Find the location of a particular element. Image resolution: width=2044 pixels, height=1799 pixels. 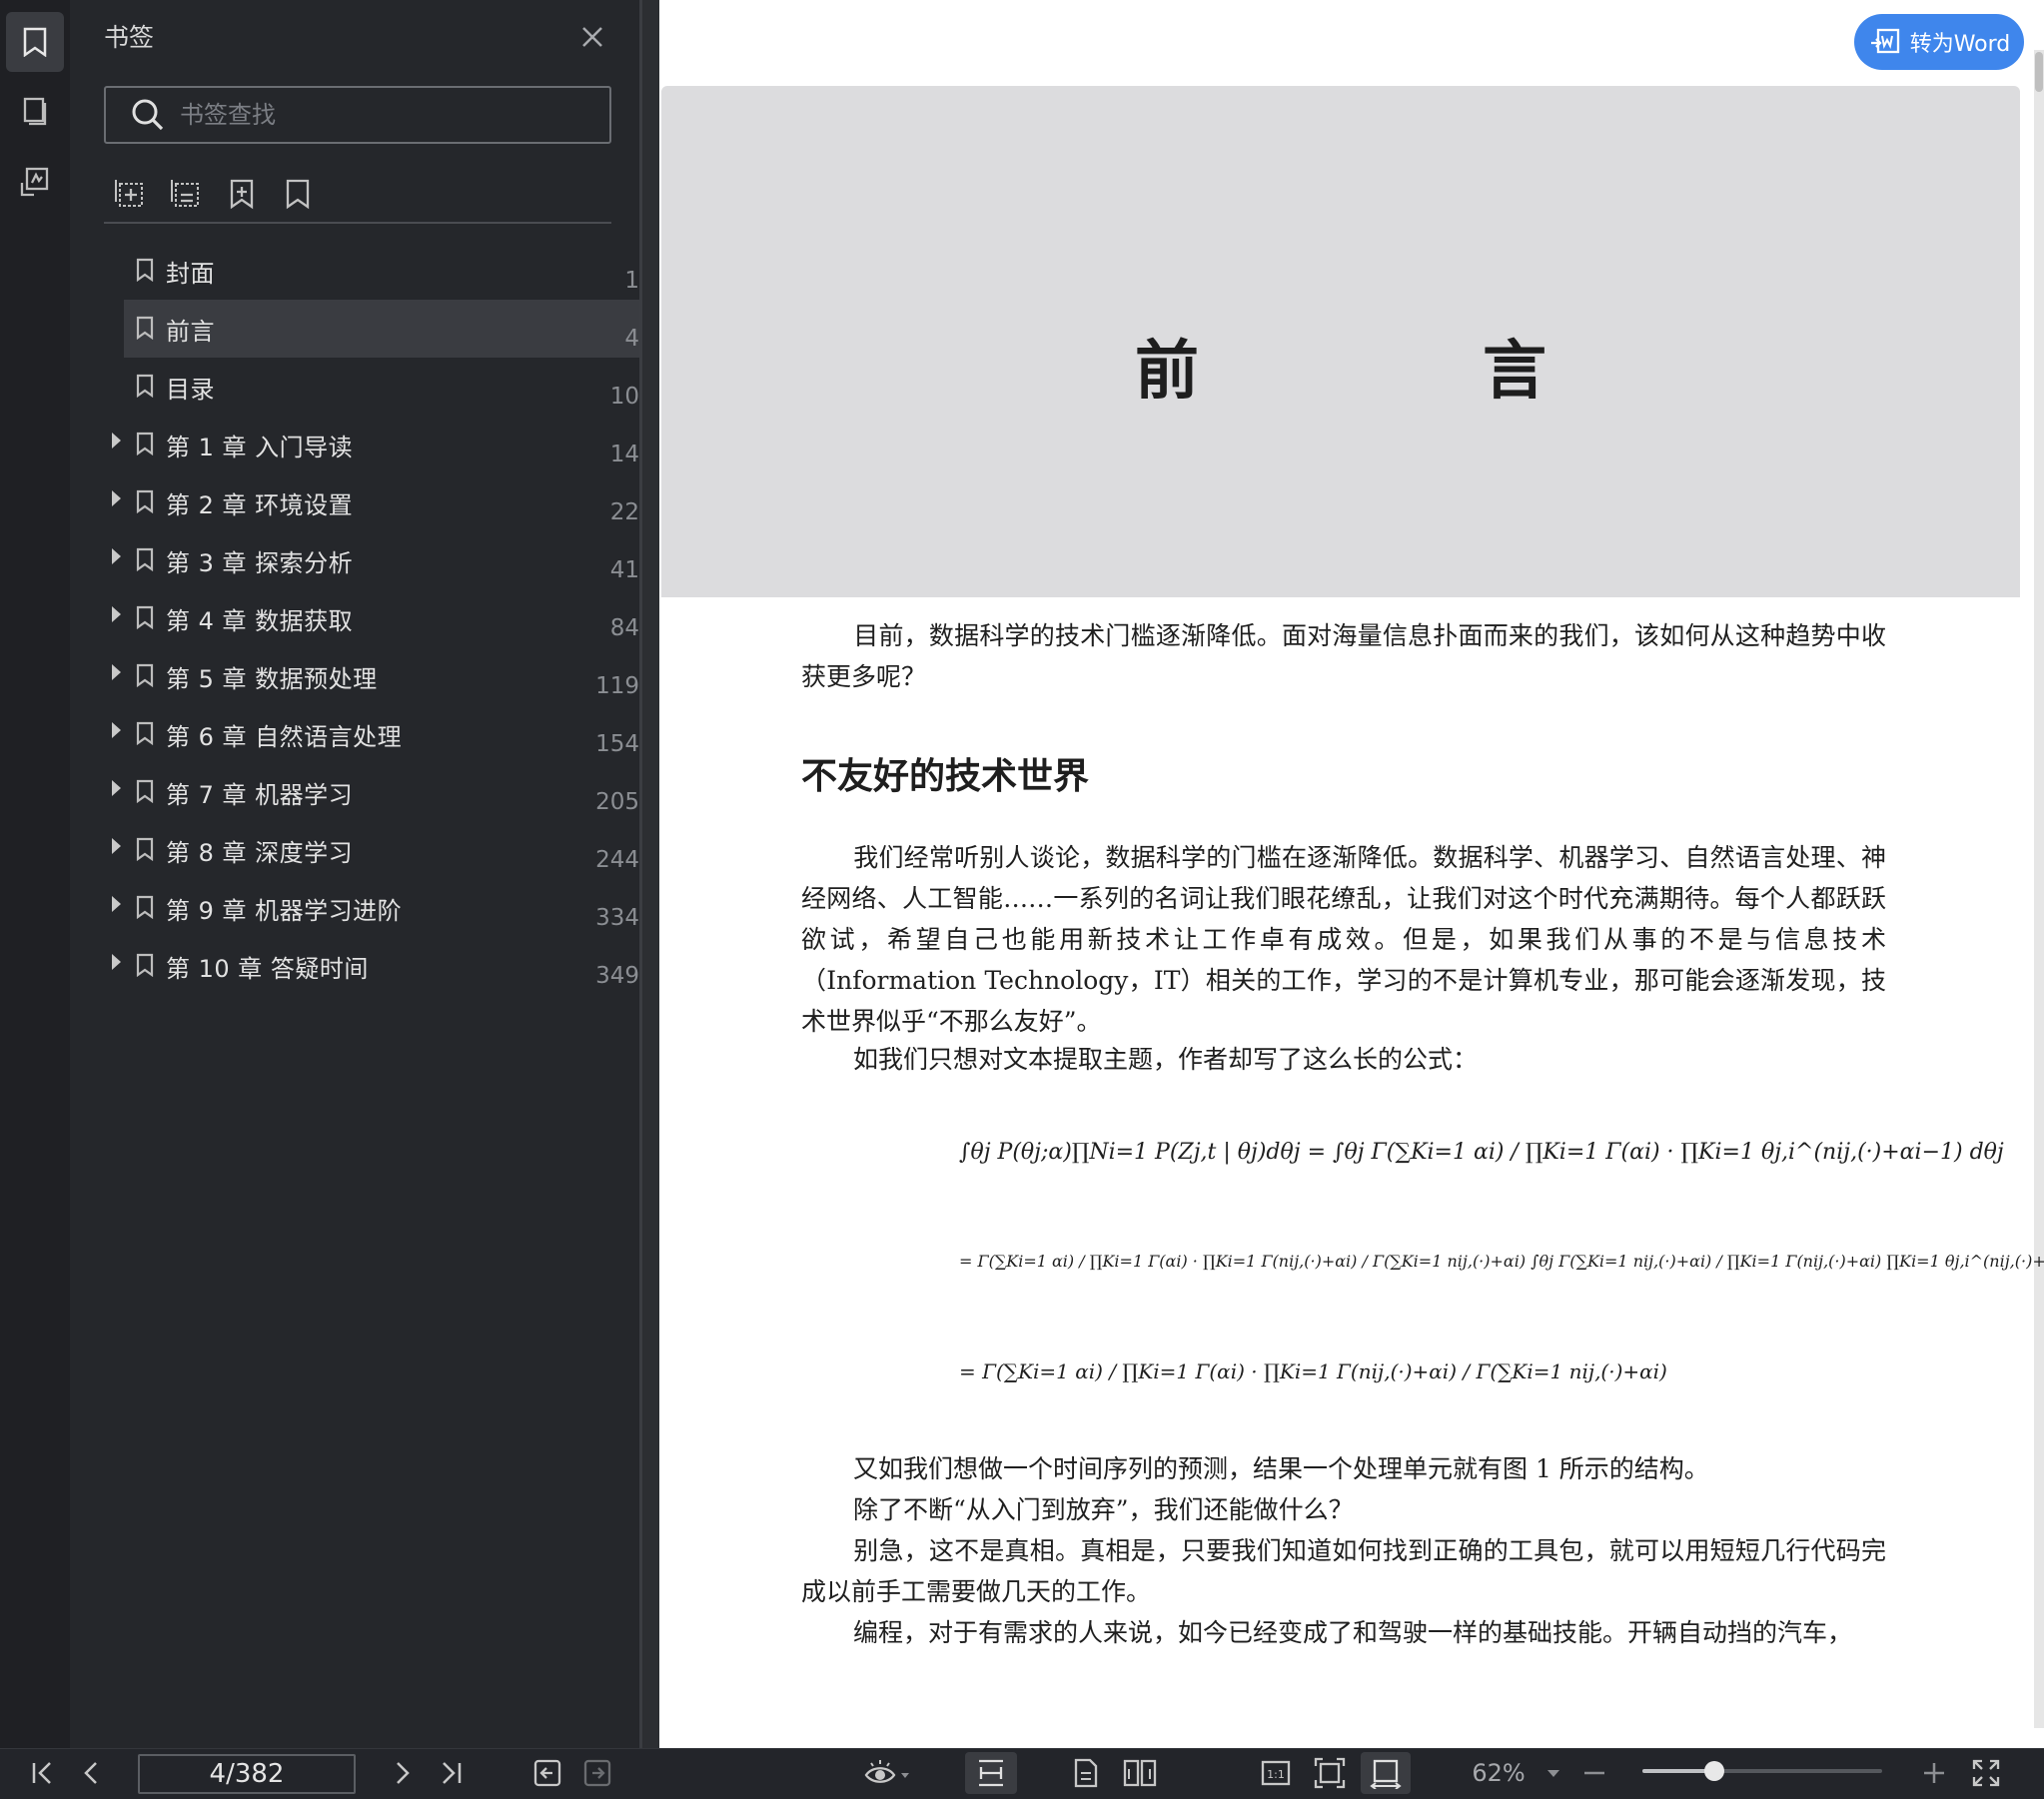

paragraph-body-4: 除了不断“从入门到放弃”，我们还能做什么？ is located at coordinates (1103, 1509).